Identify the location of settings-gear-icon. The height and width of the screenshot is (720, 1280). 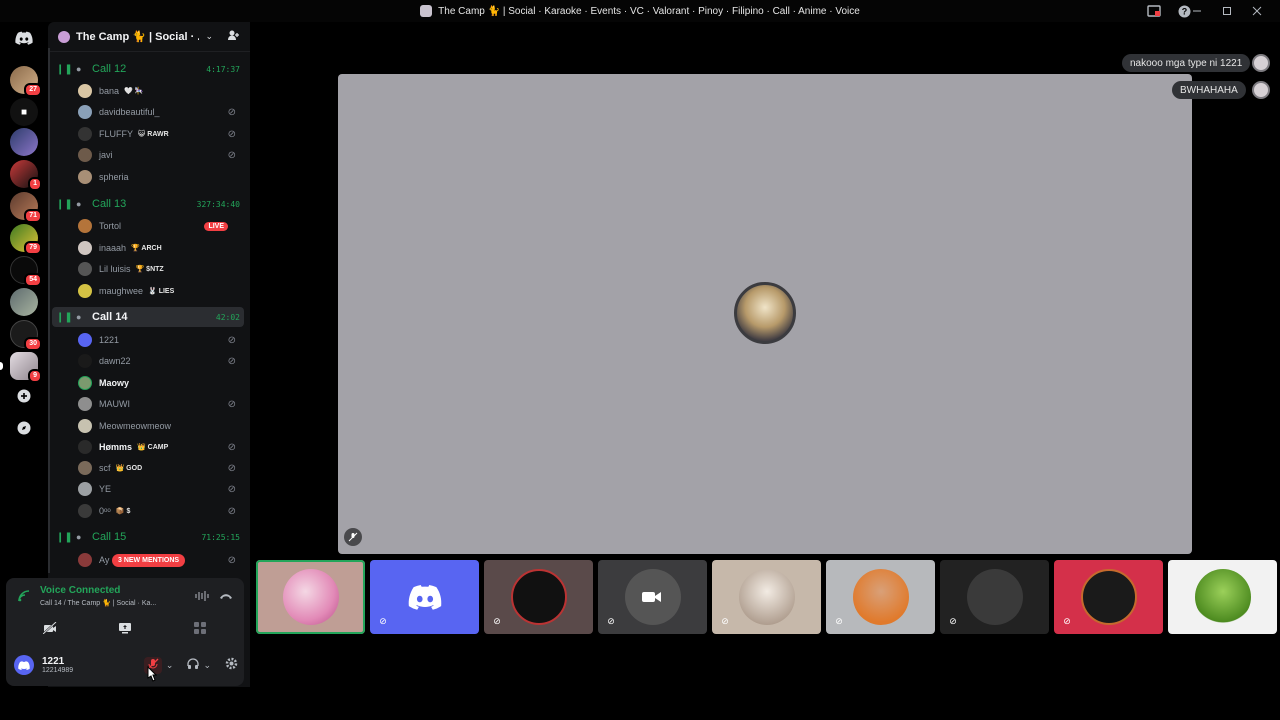
(231, 665).